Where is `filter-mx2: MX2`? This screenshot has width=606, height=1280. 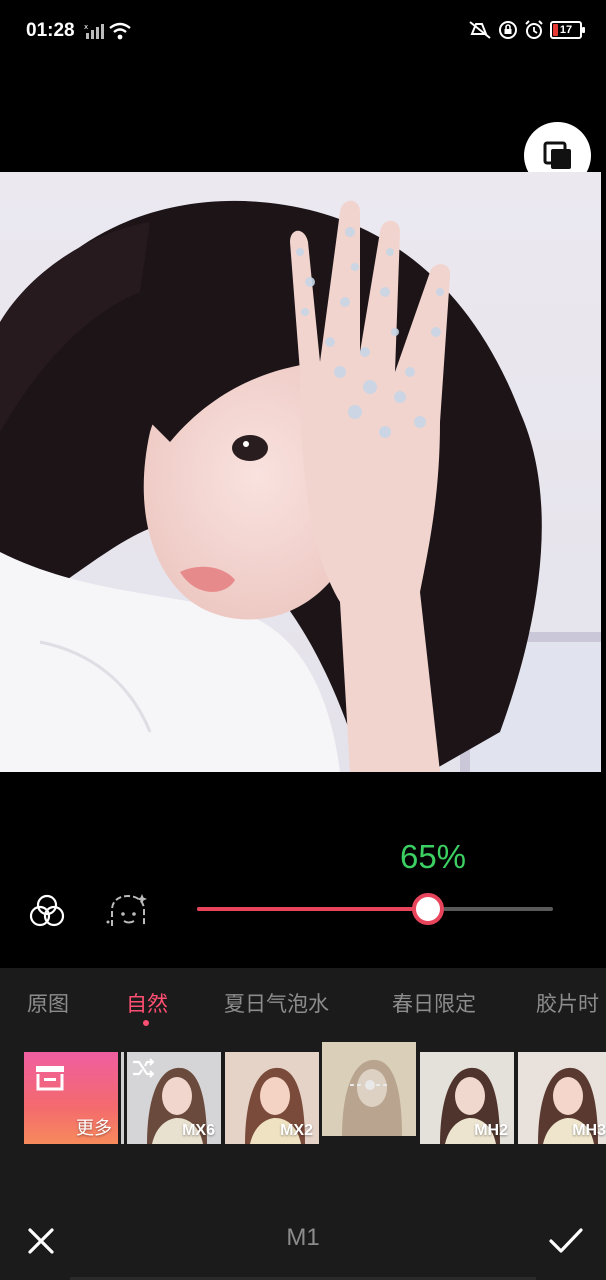 filter-mx2: MX2 is located at coordinates (272, 1098).